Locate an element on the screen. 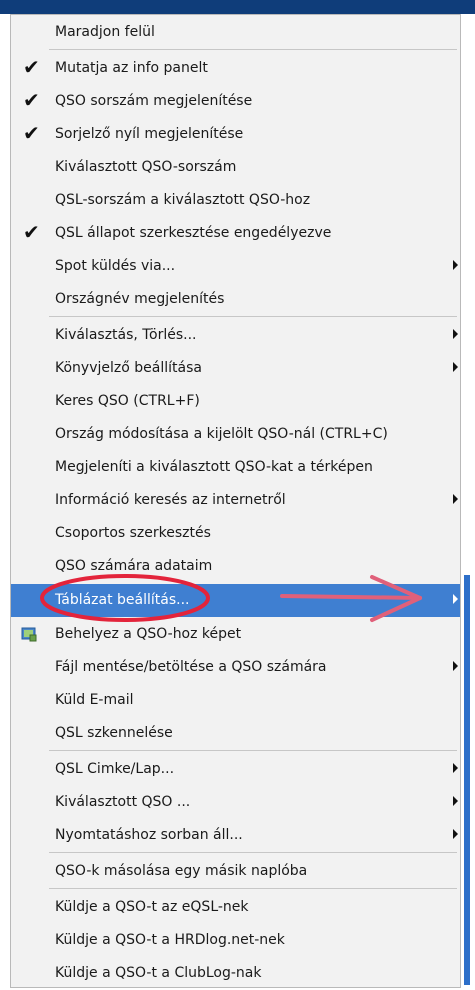 This screenshot has width=475, height=990. menu-item-country-name: Országnév megjelenítés is located at coordinates (235, 299).